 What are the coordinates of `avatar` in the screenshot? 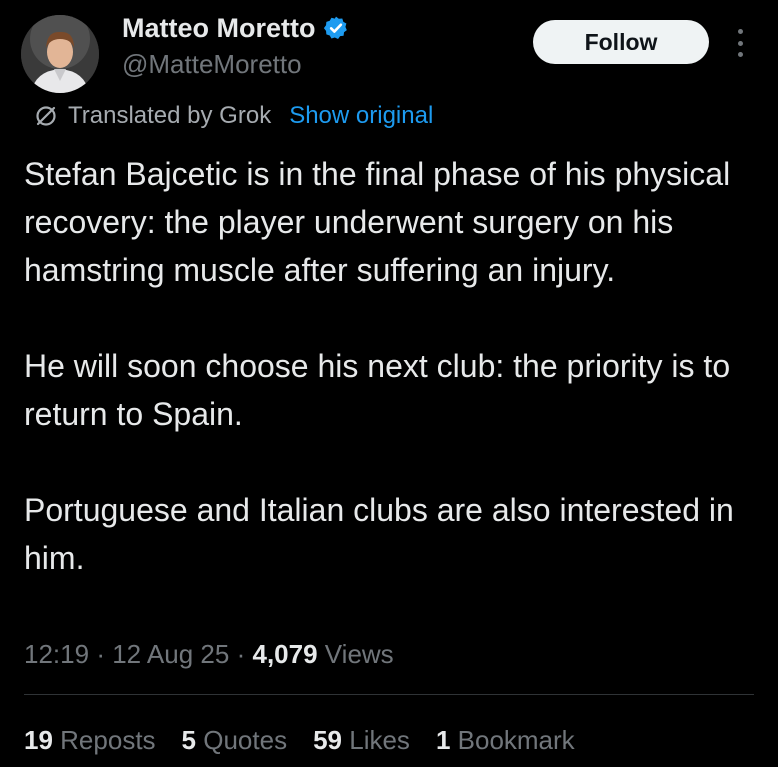 It's located at (60, 54).